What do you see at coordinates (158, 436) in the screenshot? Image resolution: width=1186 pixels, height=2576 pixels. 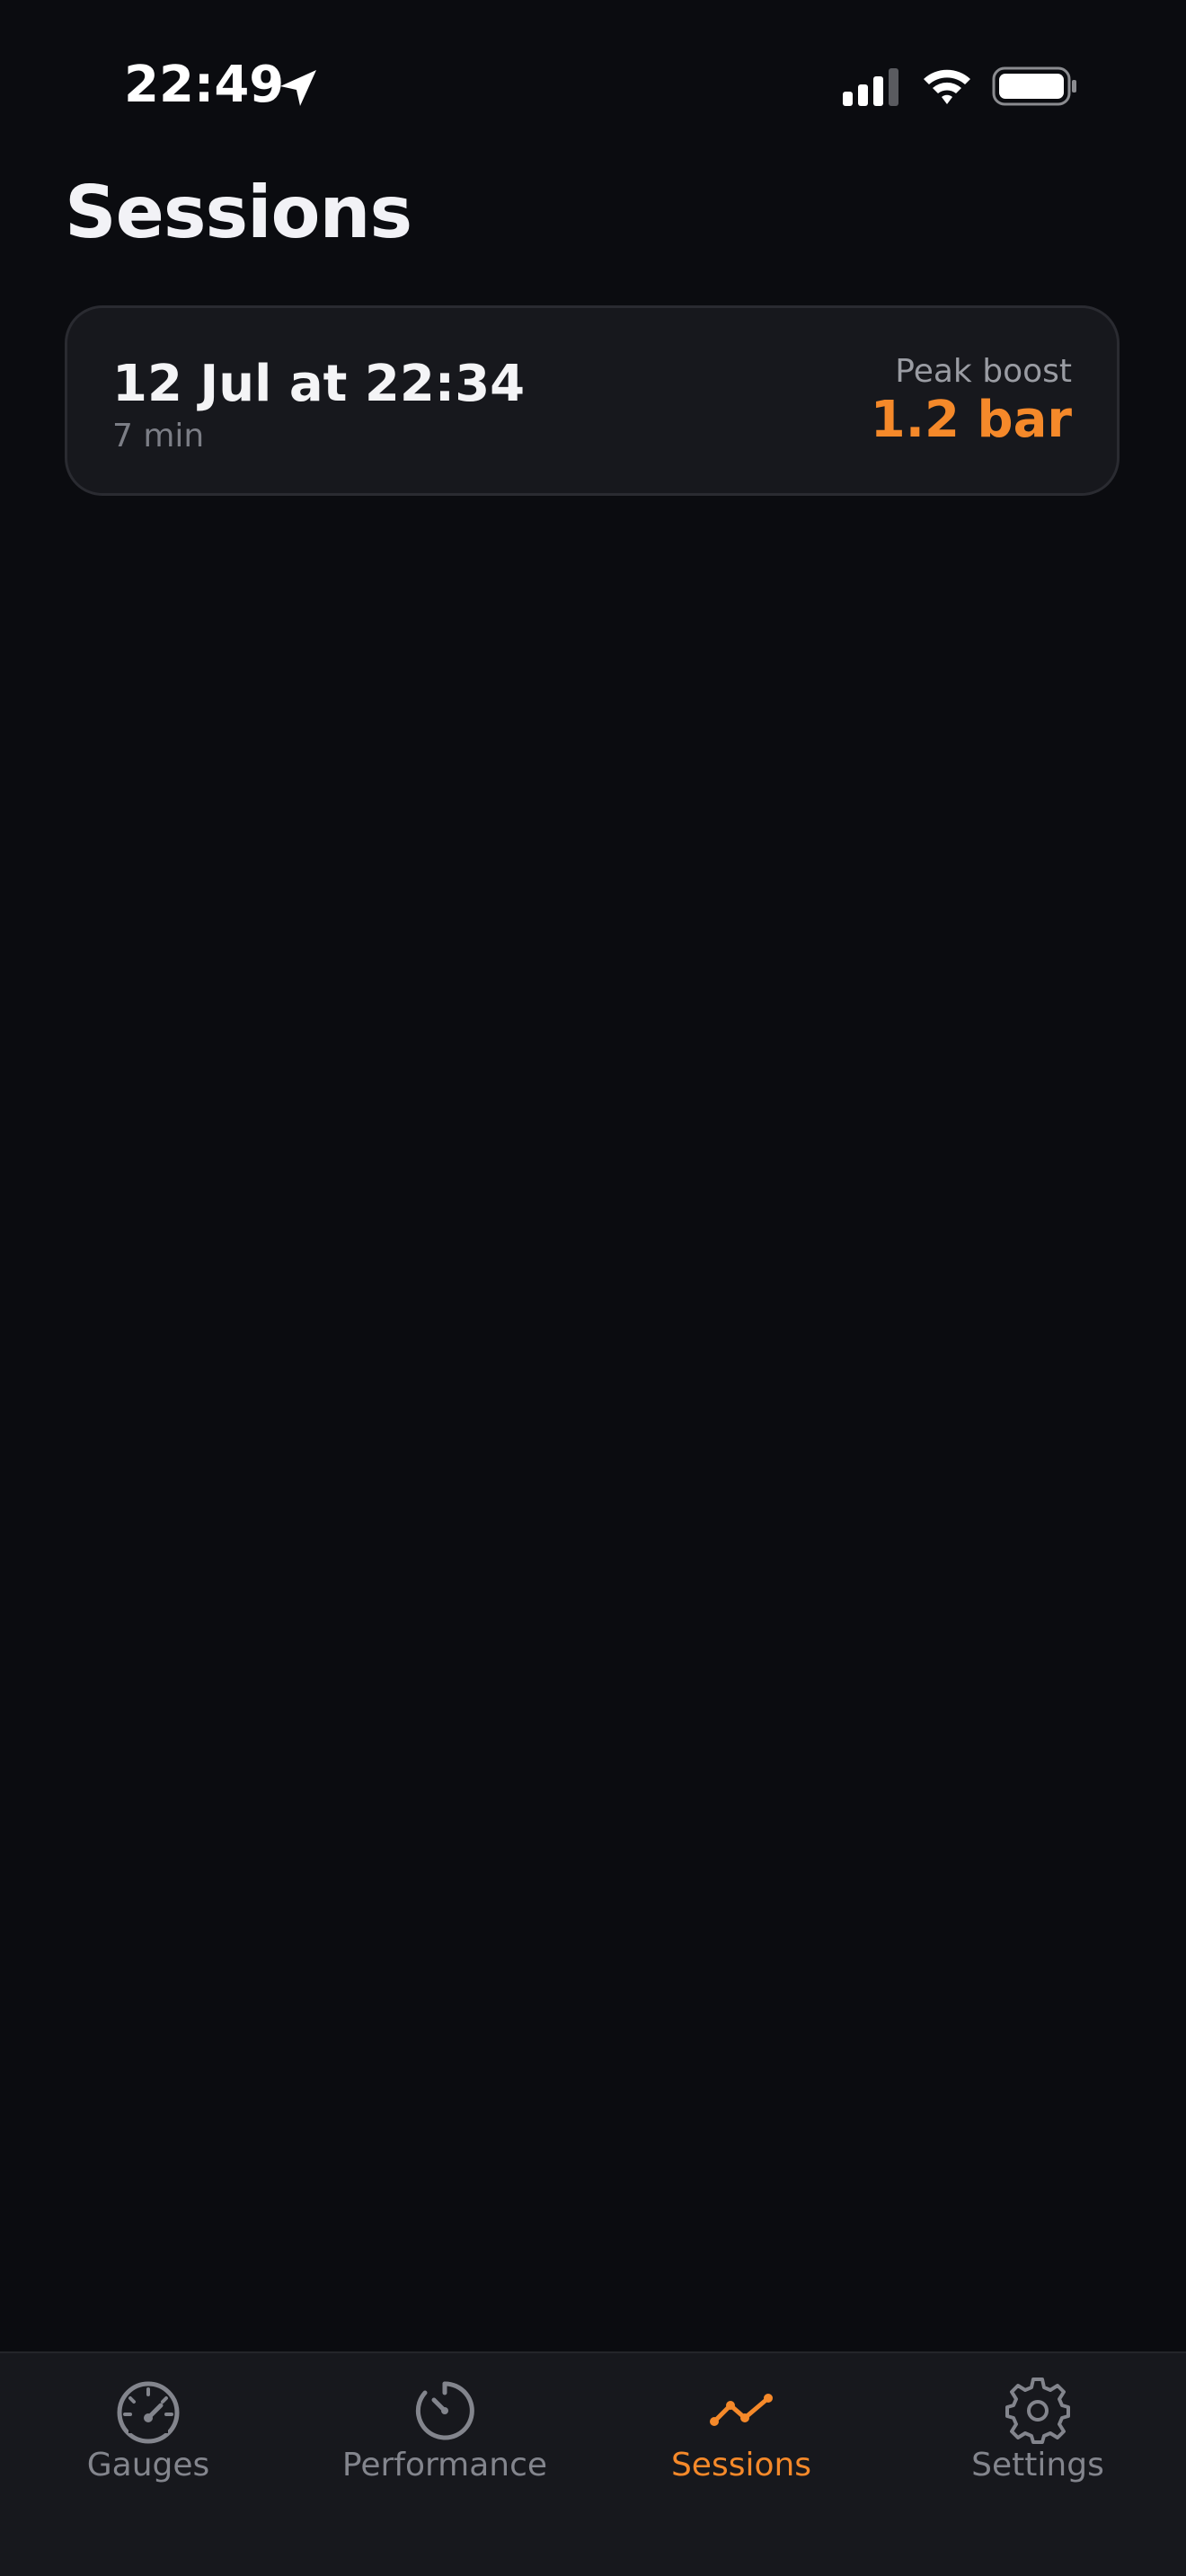 I see `session-duration: 7 min` at bounding box center [158, 436].